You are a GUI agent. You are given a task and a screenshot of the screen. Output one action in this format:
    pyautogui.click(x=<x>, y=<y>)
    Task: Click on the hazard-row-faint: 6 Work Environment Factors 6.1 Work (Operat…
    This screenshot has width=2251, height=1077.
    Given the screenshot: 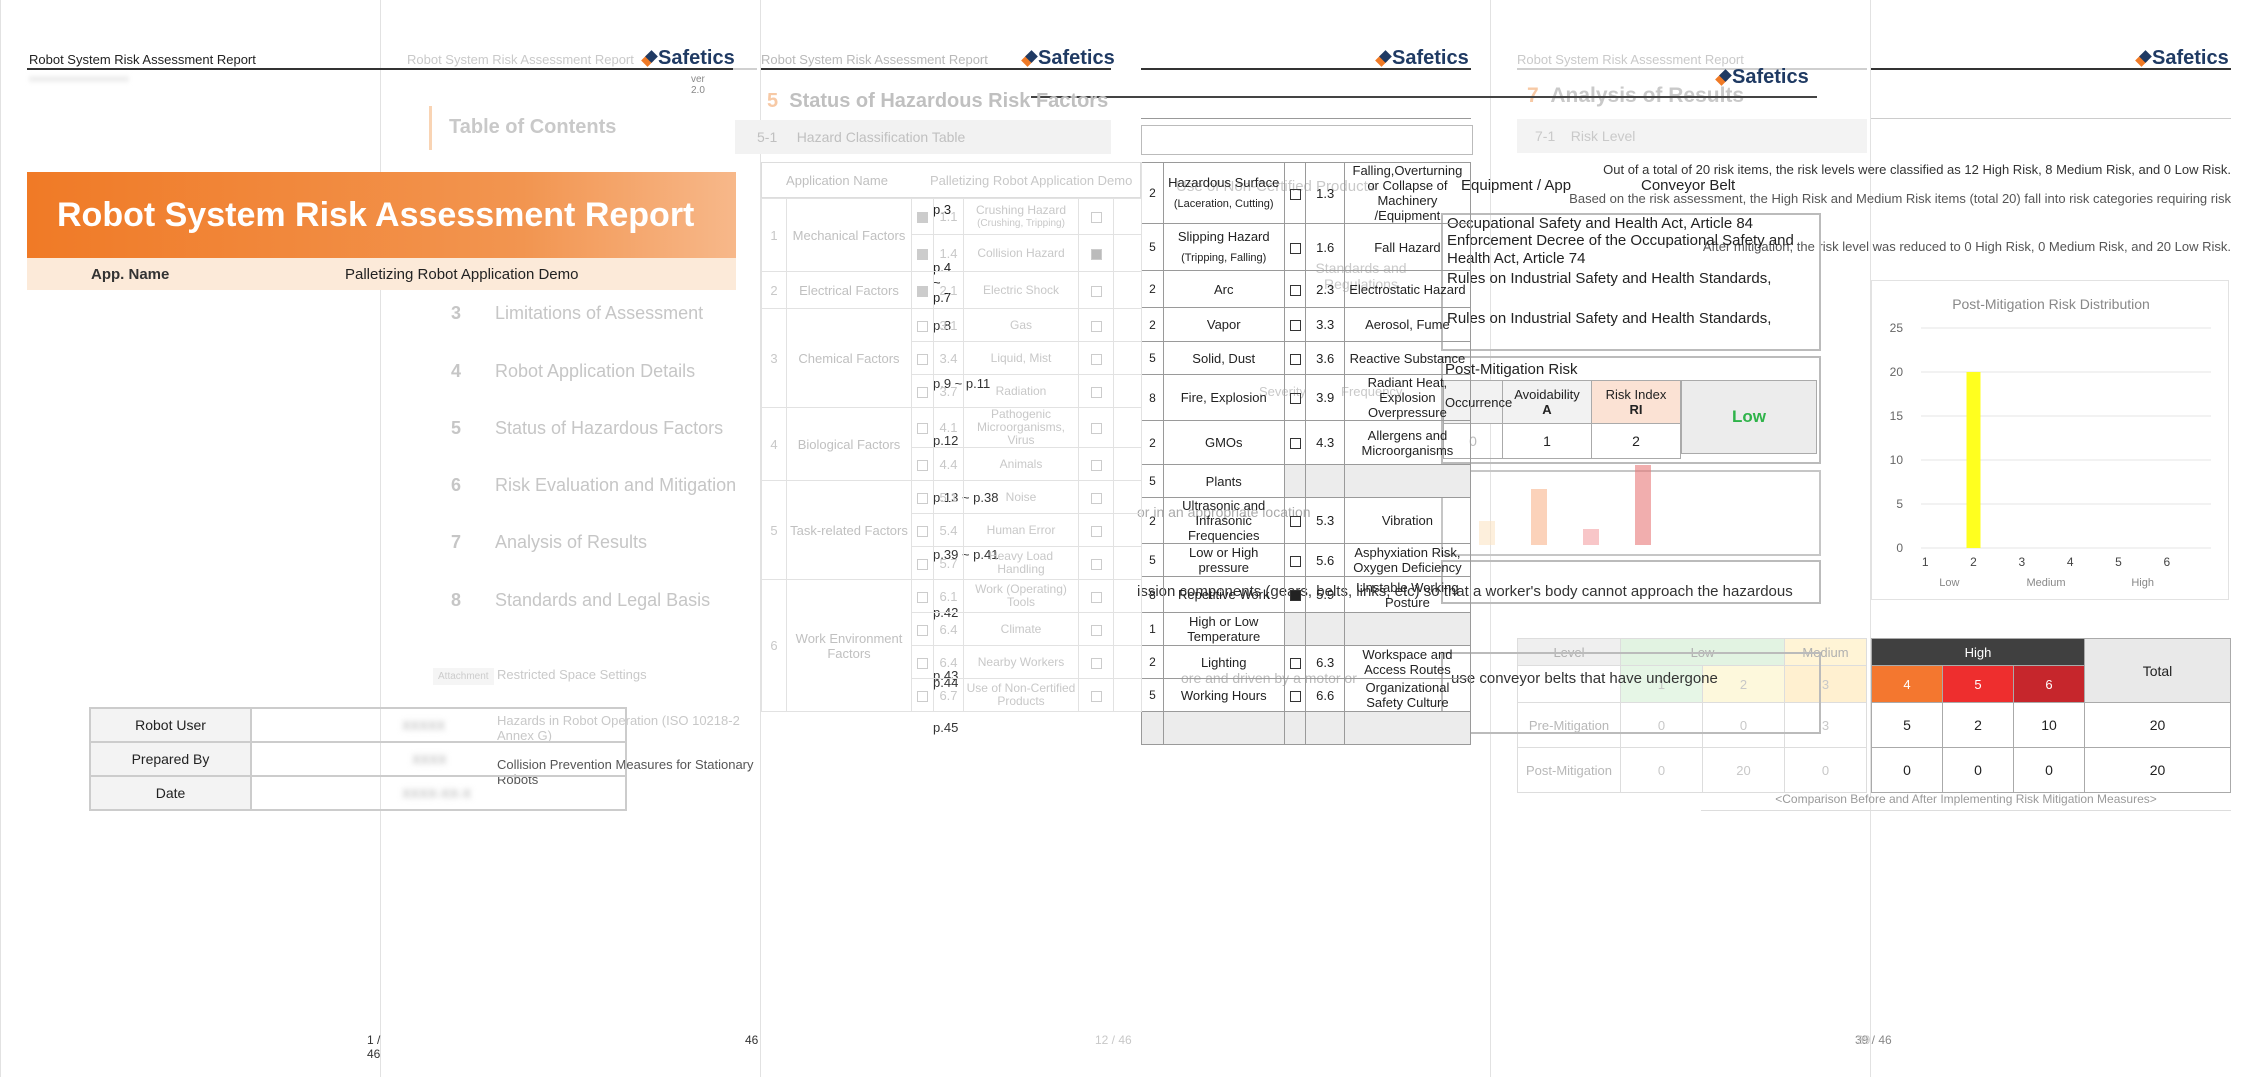 What is the action you would take?
    pyautogui.click(x=952, y=645)
    